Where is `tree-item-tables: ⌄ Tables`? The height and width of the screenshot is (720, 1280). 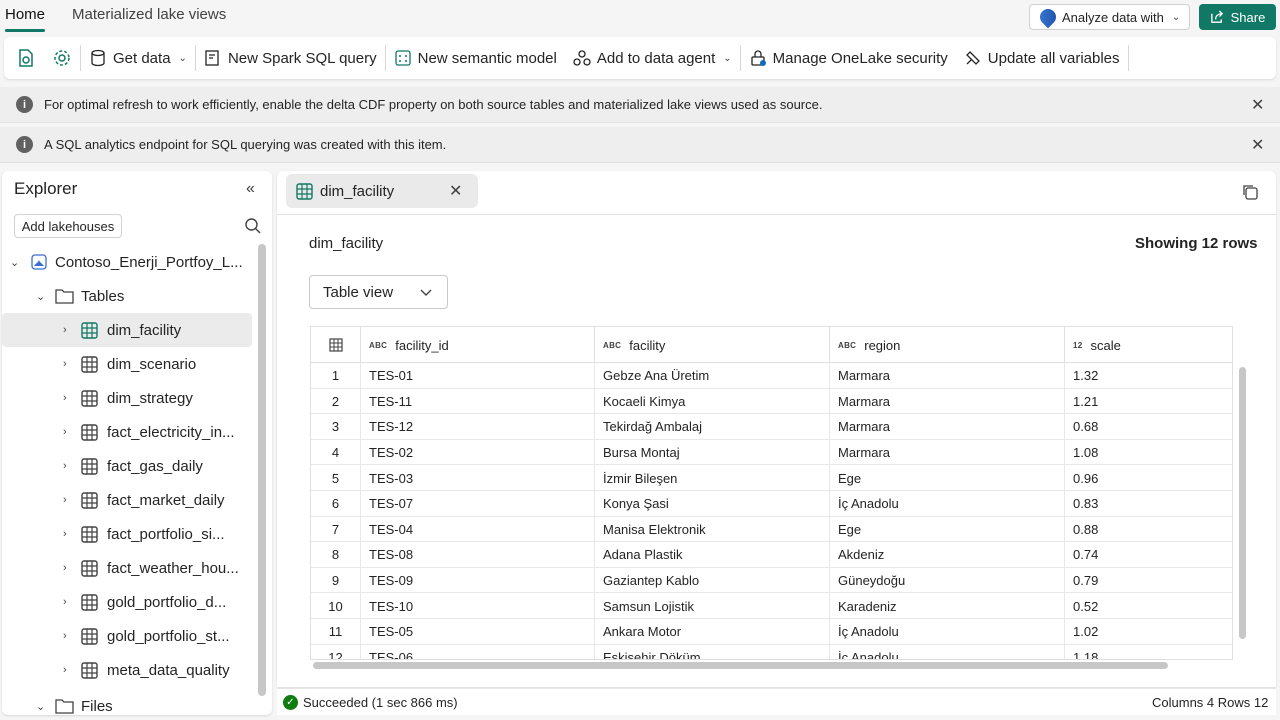
tree-item-tables: ⌄ Tables is located at coordinates (127, 296).